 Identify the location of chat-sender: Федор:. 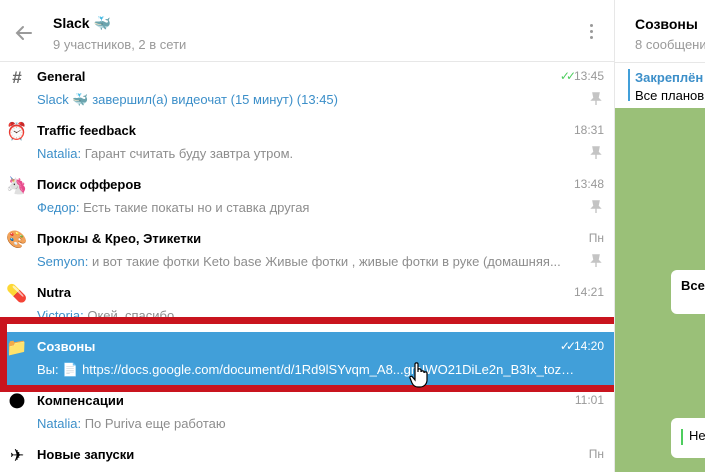
(58, 207).